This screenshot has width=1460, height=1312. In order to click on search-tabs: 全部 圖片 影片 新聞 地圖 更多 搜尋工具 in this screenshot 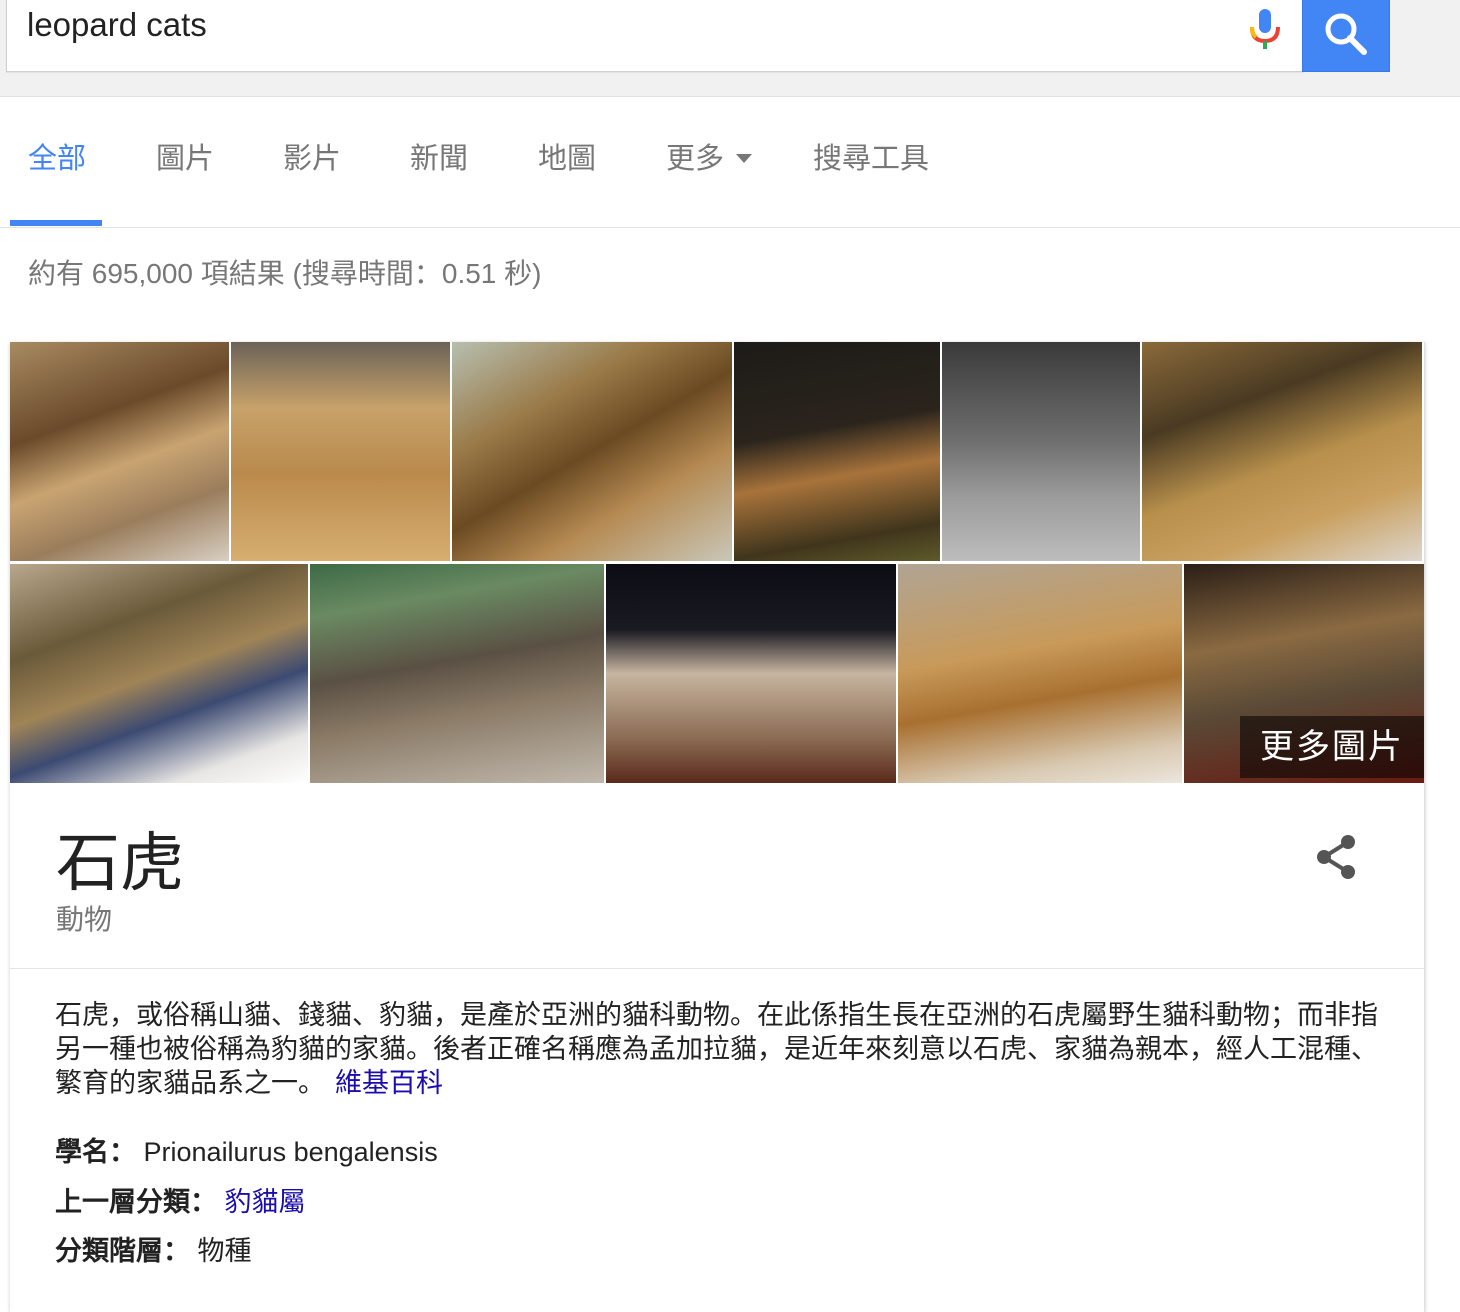, I will do `click(730, 162)`.